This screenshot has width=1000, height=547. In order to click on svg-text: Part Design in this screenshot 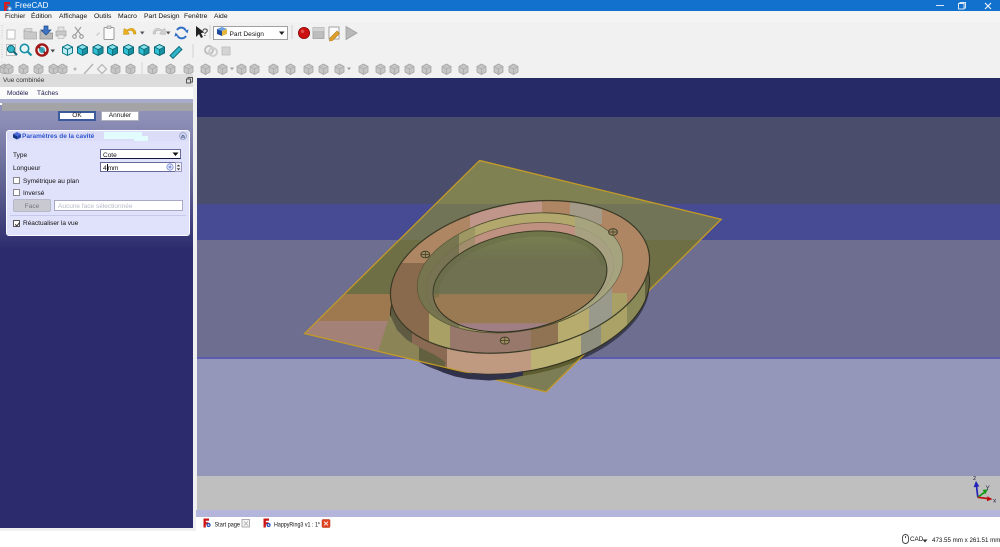, I will do `click(247, 34)`.